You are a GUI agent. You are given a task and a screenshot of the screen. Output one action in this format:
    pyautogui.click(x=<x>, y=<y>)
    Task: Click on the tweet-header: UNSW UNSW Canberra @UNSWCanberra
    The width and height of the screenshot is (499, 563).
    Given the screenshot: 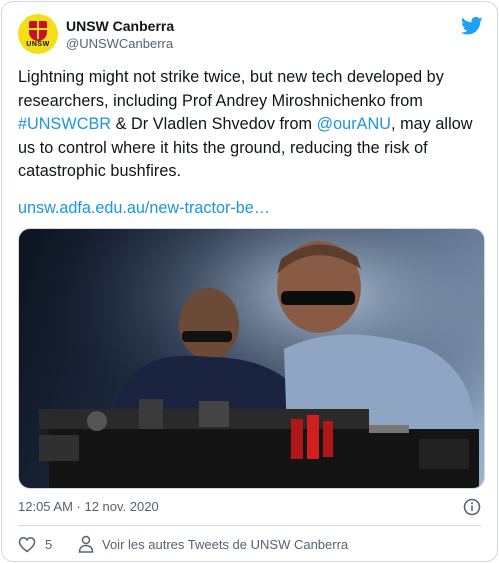 What is the action you would take?
    pyautogui.click(x=249, y=32)
    